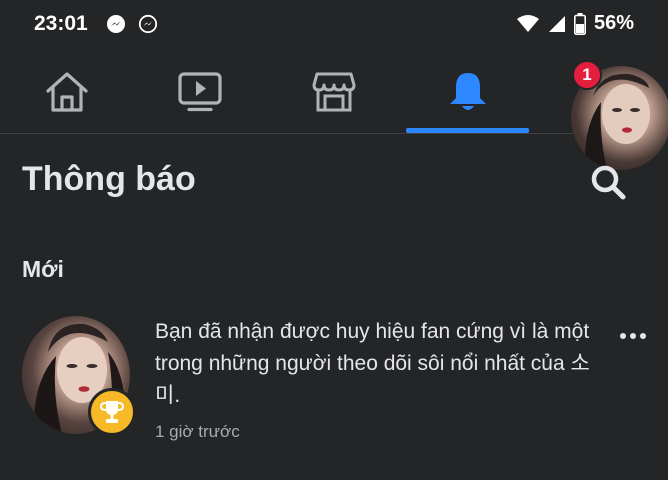 The width and height of the screenshot is (668, 480). I want to click on status-right: 56%, so click(575, 23).